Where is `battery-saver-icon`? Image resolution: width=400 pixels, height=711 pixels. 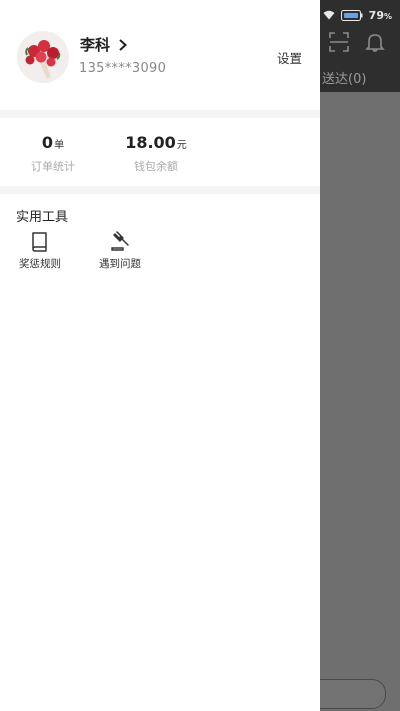 battery-saver-icon is located at coordinates (351, 15).